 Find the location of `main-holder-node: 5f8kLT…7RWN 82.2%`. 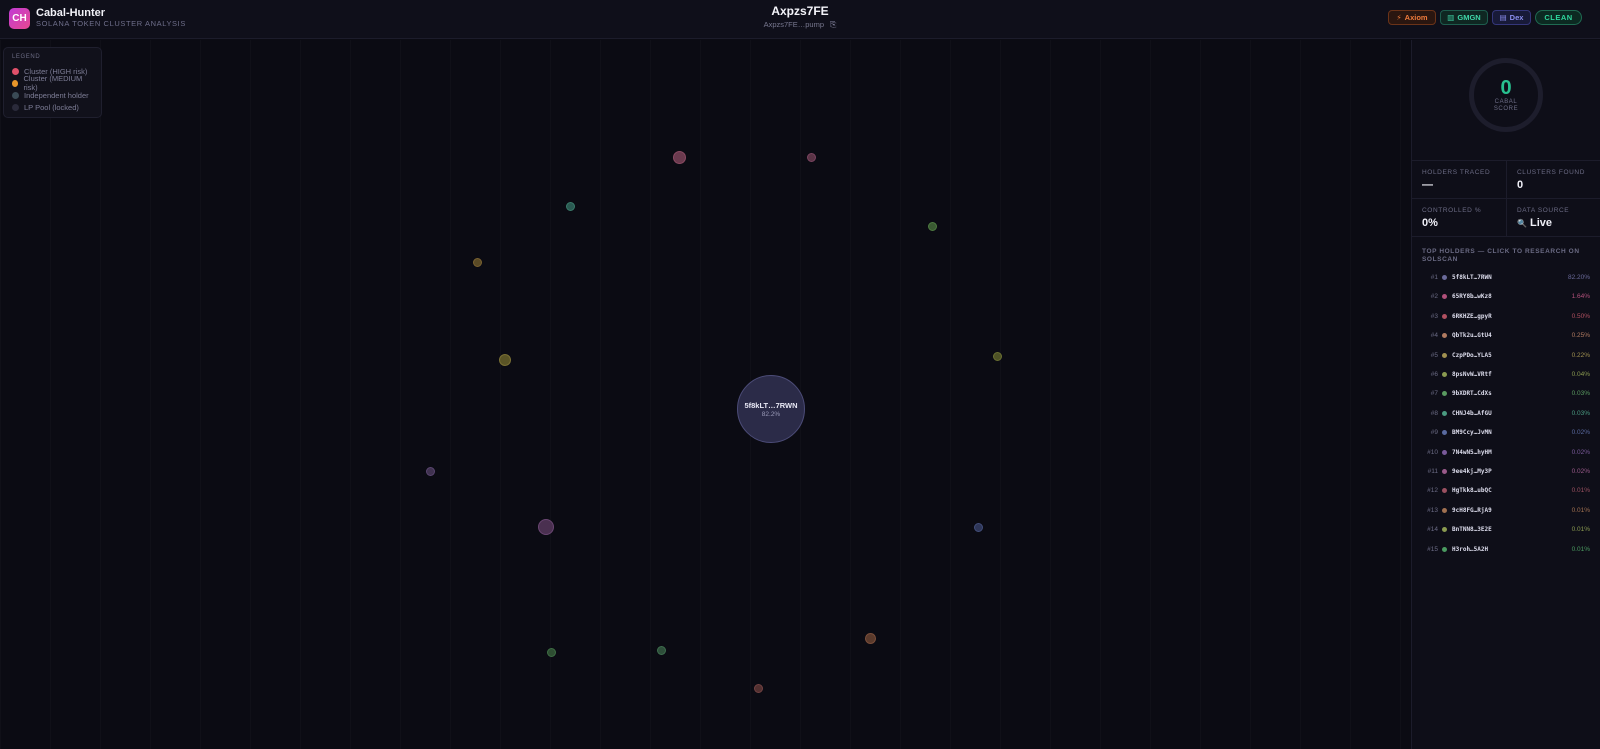

main-holder-node: 5f8kLT…7RWN 82.2% is located at coordinates (771, 409).